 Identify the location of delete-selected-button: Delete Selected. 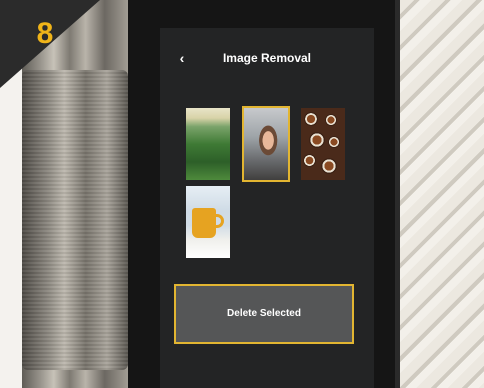
(264, 314).